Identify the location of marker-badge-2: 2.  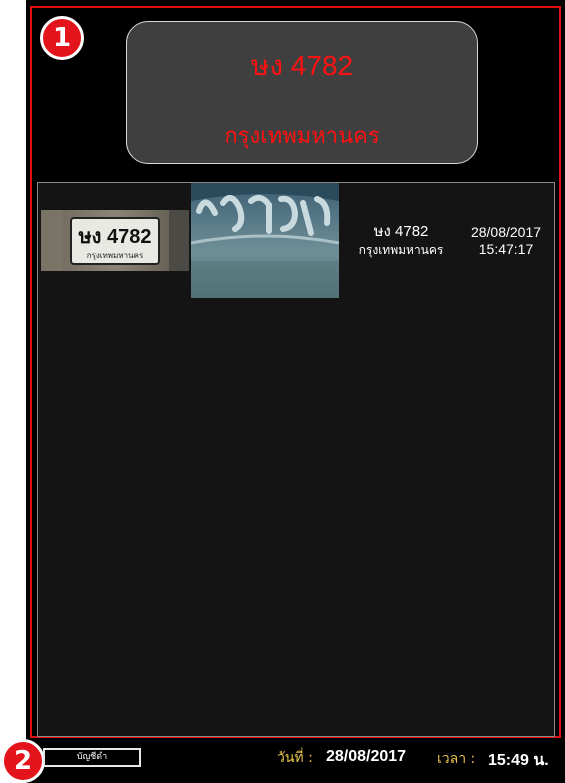
(23, 761).